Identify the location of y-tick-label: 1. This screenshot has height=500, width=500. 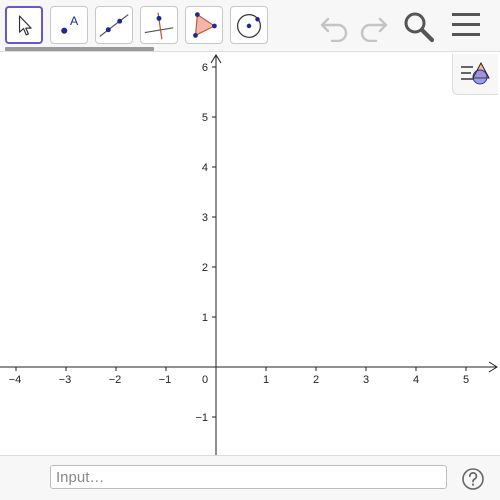
(205, 318).